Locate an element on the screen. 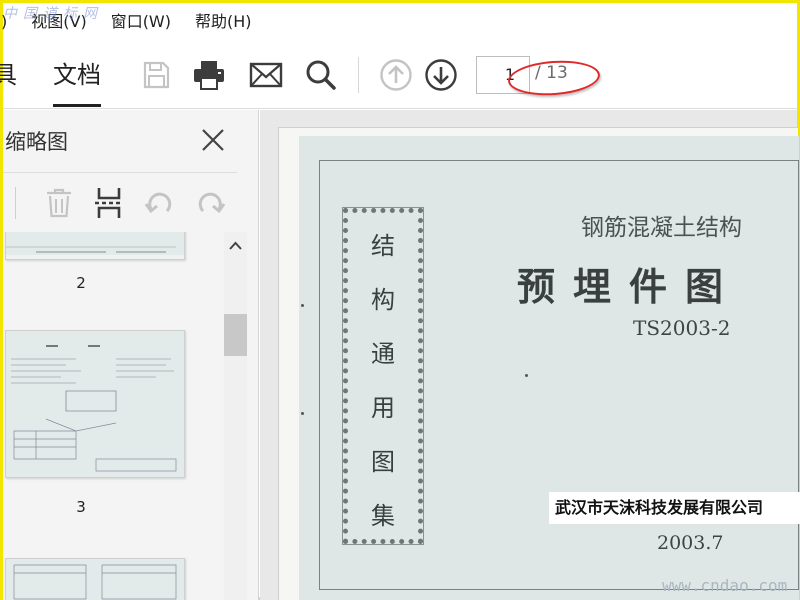 This screenshot has width=800, height=600. next-page-button is located at coordinates (441, 75).